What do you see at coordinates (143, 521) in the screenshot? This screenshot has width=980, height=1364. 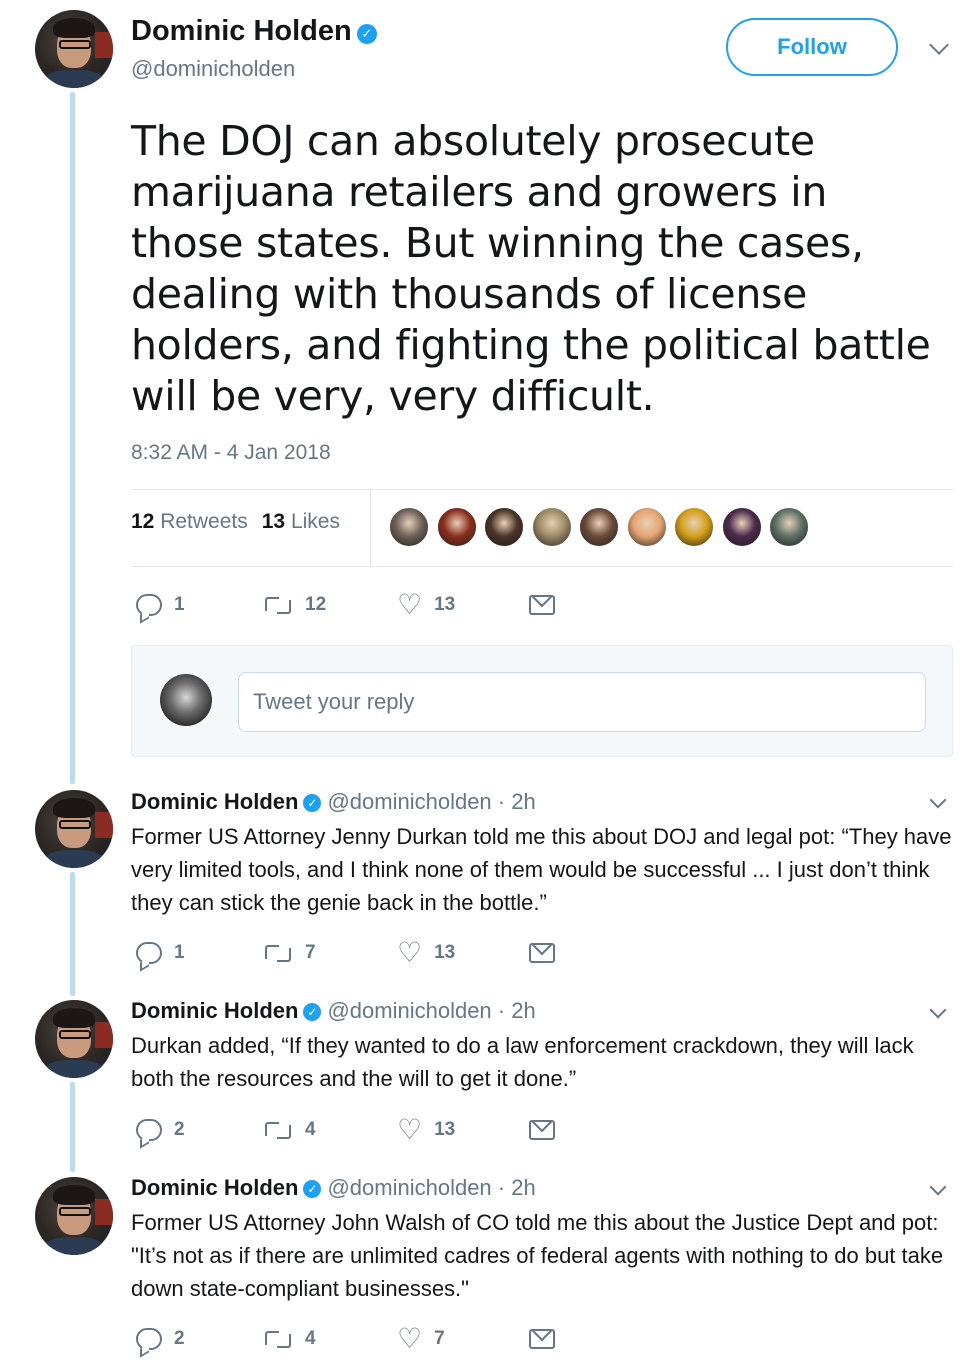 I see `retweets-count: 12` at bounding box center [143, 521].